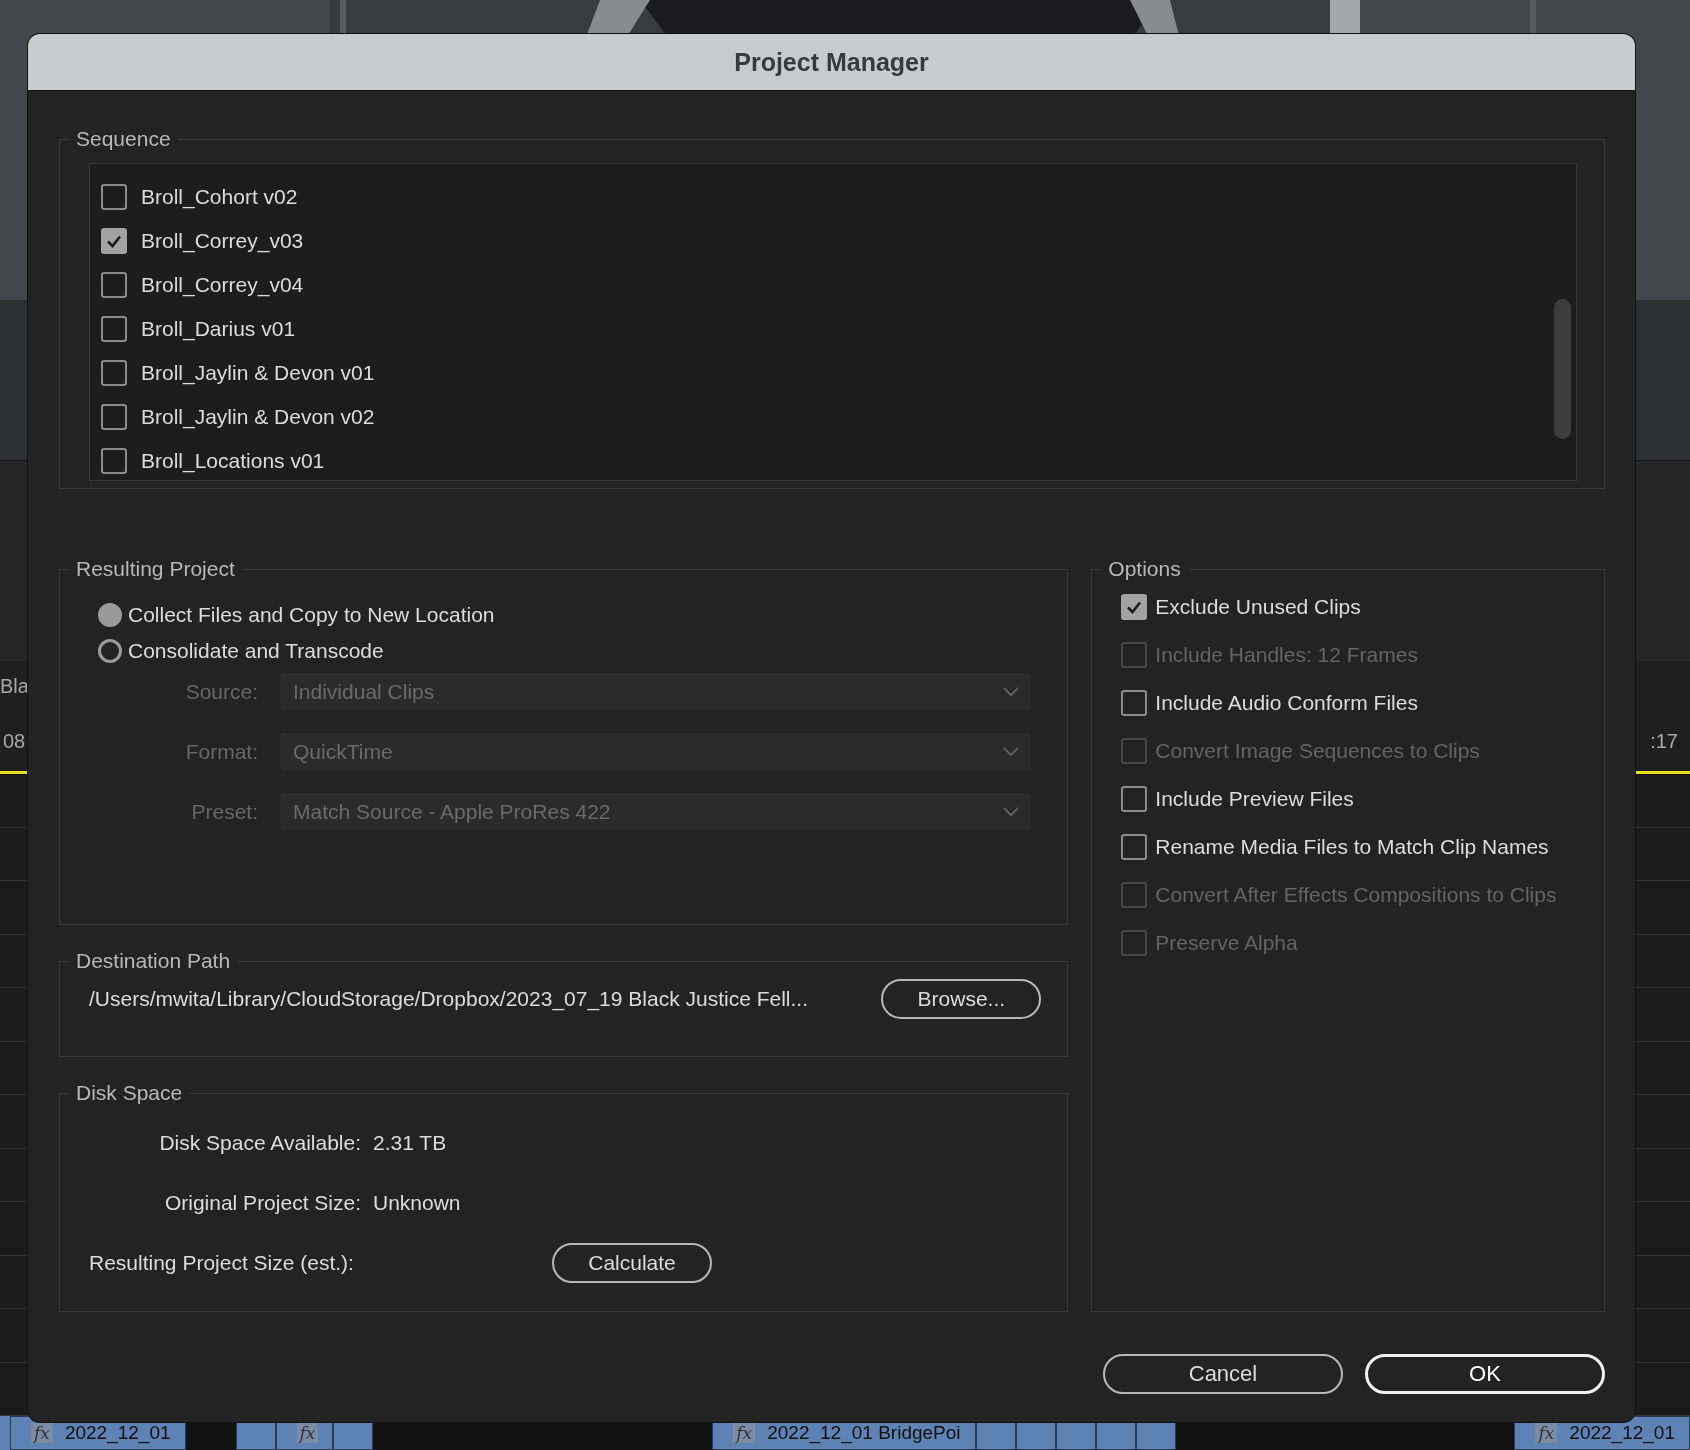 This screenshot has height=1450, width=1690. I want to click on dialog-button: Cancel, so click(1223, 1374).